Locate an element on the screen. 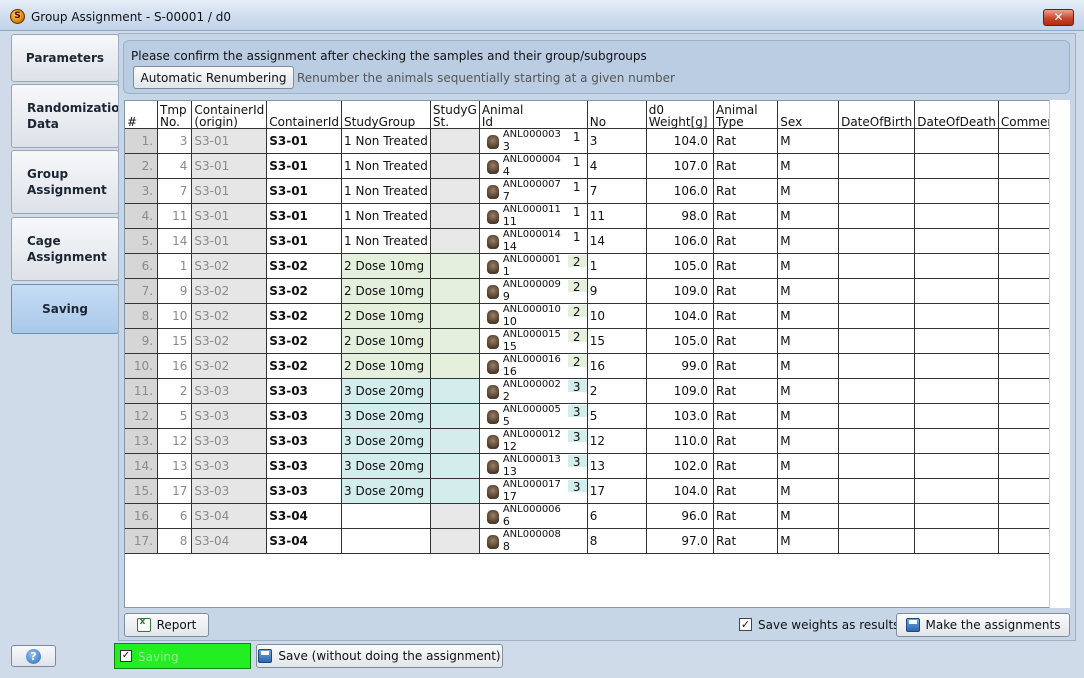 The image size is (1084, 678). animal-id-cell: ANL000013 13 3 is located at coordinates (533, 466).